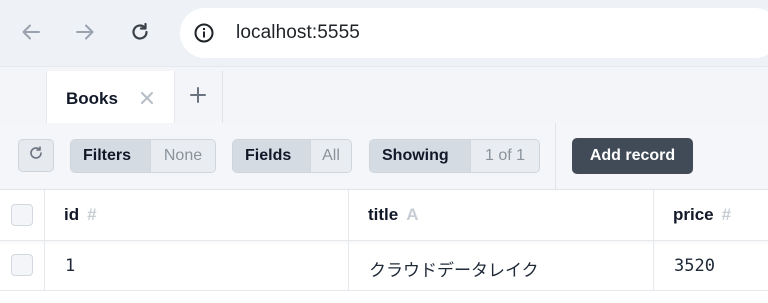  Describe the element at coordinates (504, 156) in the screenshot. I see `showing-value: 1 of 1` at that location.